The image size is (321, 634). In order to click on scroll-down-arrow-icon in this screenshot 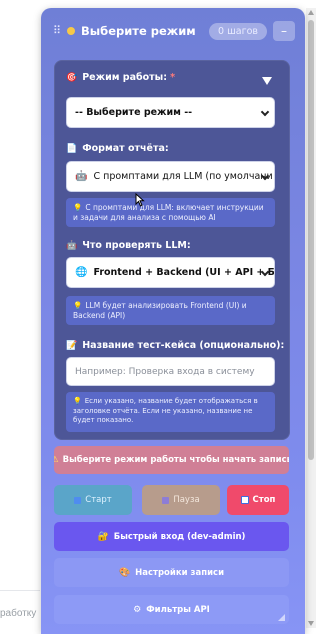, I will do `click(311, 623)`.